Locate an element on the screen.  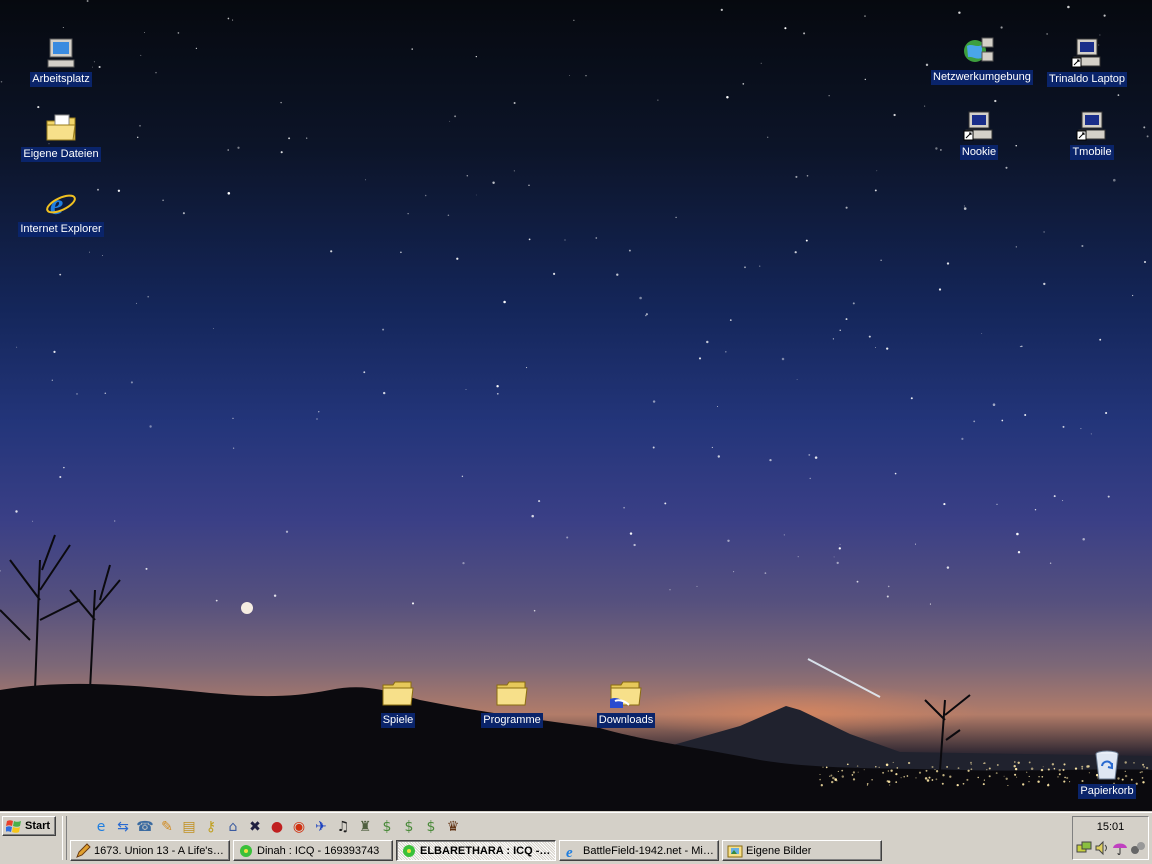
desktop-icon-nookie: Nookie is located at coordinates (979, 134).